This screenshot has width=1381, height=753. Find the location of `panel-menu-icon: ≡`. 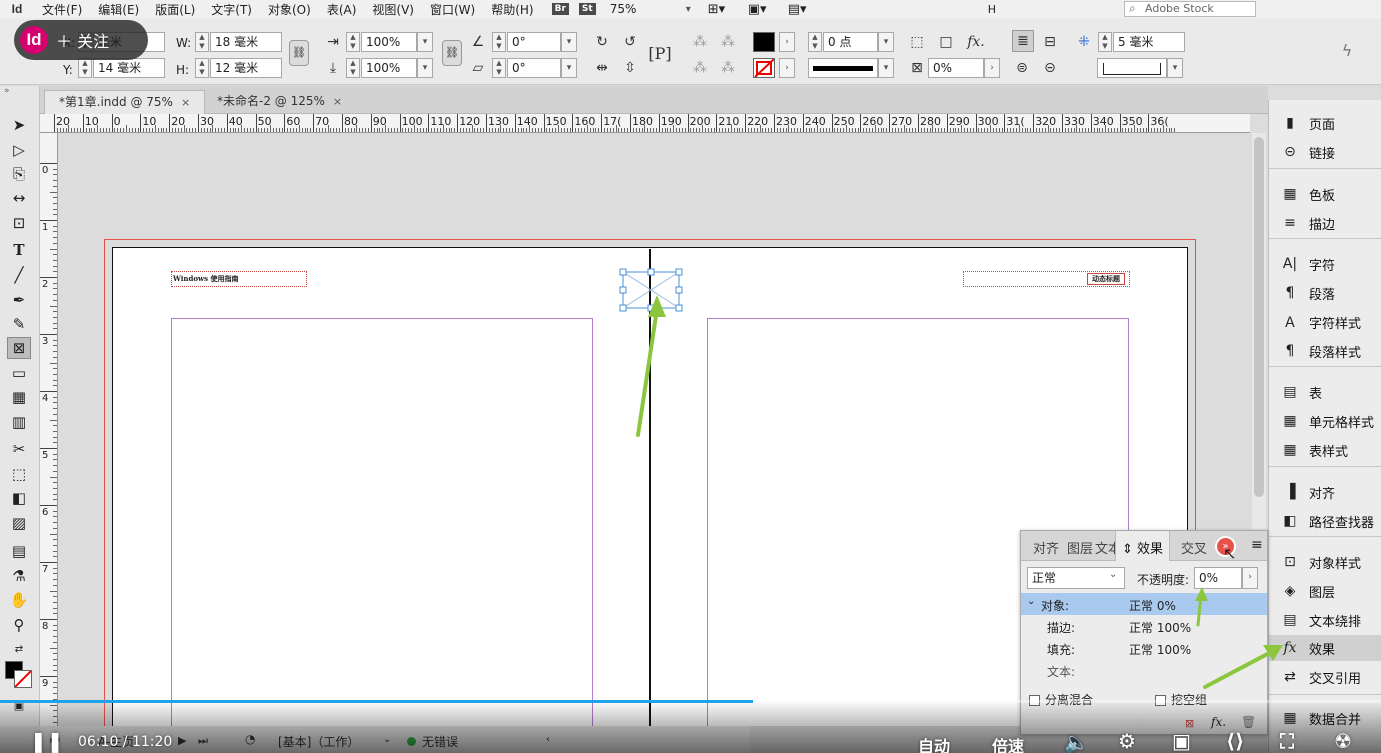

panel-menu-icon: ≡ is located at coordinates (1257, 545).